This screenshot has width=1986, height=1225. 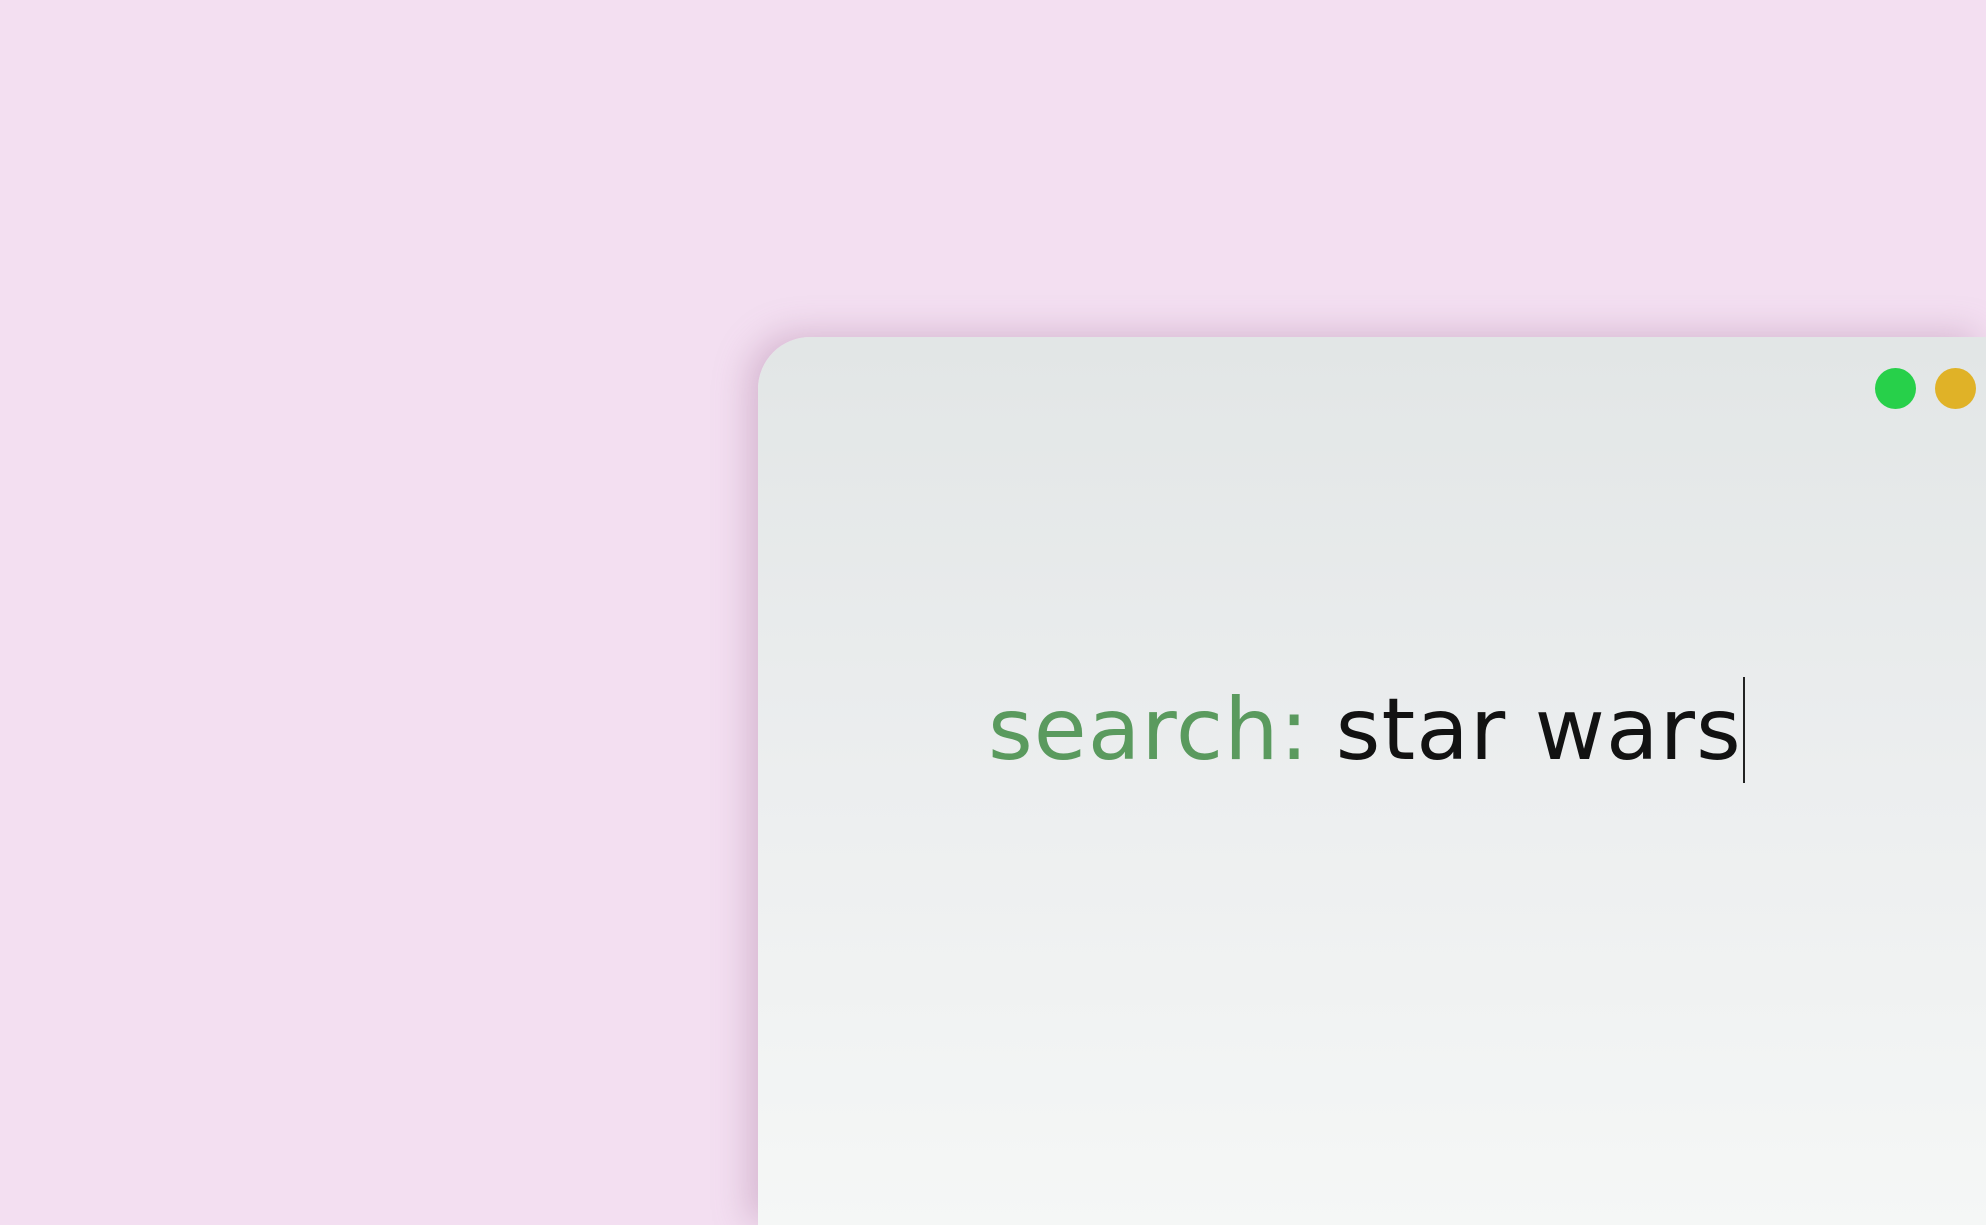 I want to click on window-control-green-icon, so click(x=1895, y=388).